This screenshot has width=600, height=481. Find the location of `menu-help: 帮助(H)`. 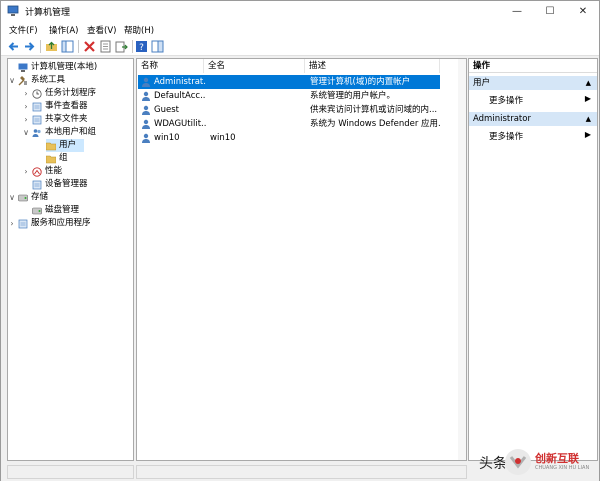

menu-help: 帮助(H) is located at coordinates (139, 30).